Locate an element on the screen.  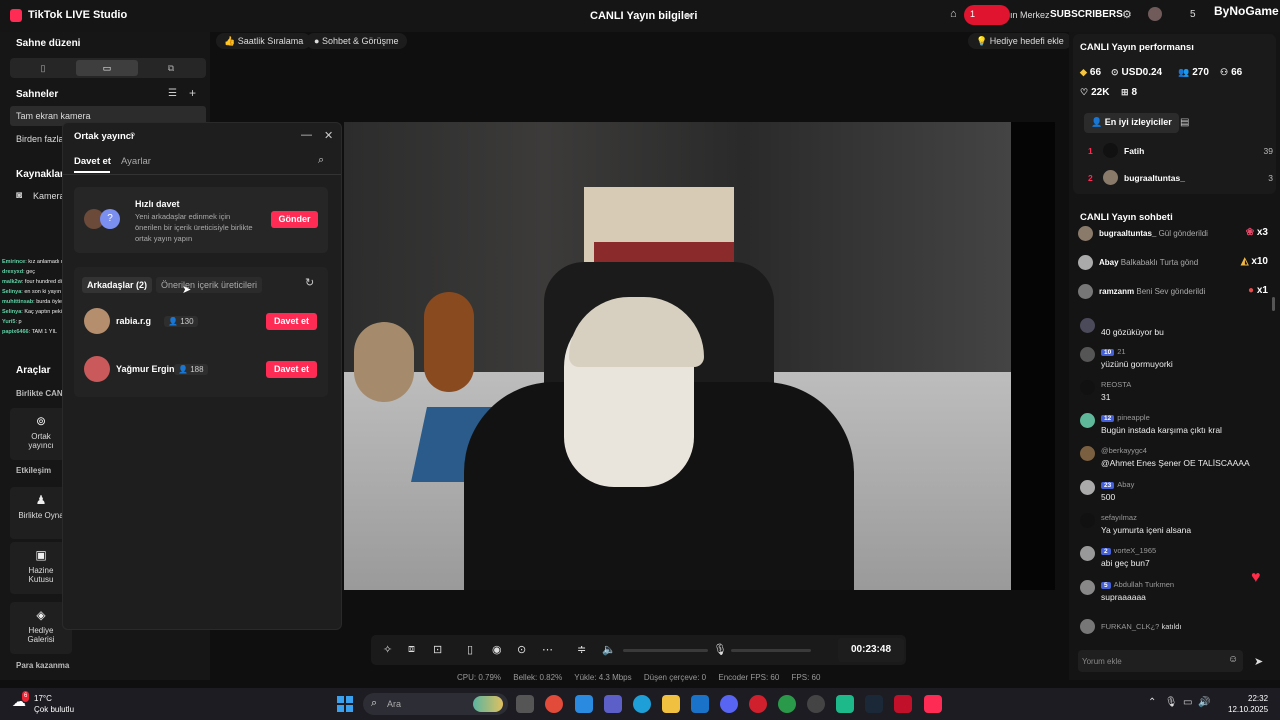
clock: 22:32 12.10.2025 is located at coordinates (1248, 704).